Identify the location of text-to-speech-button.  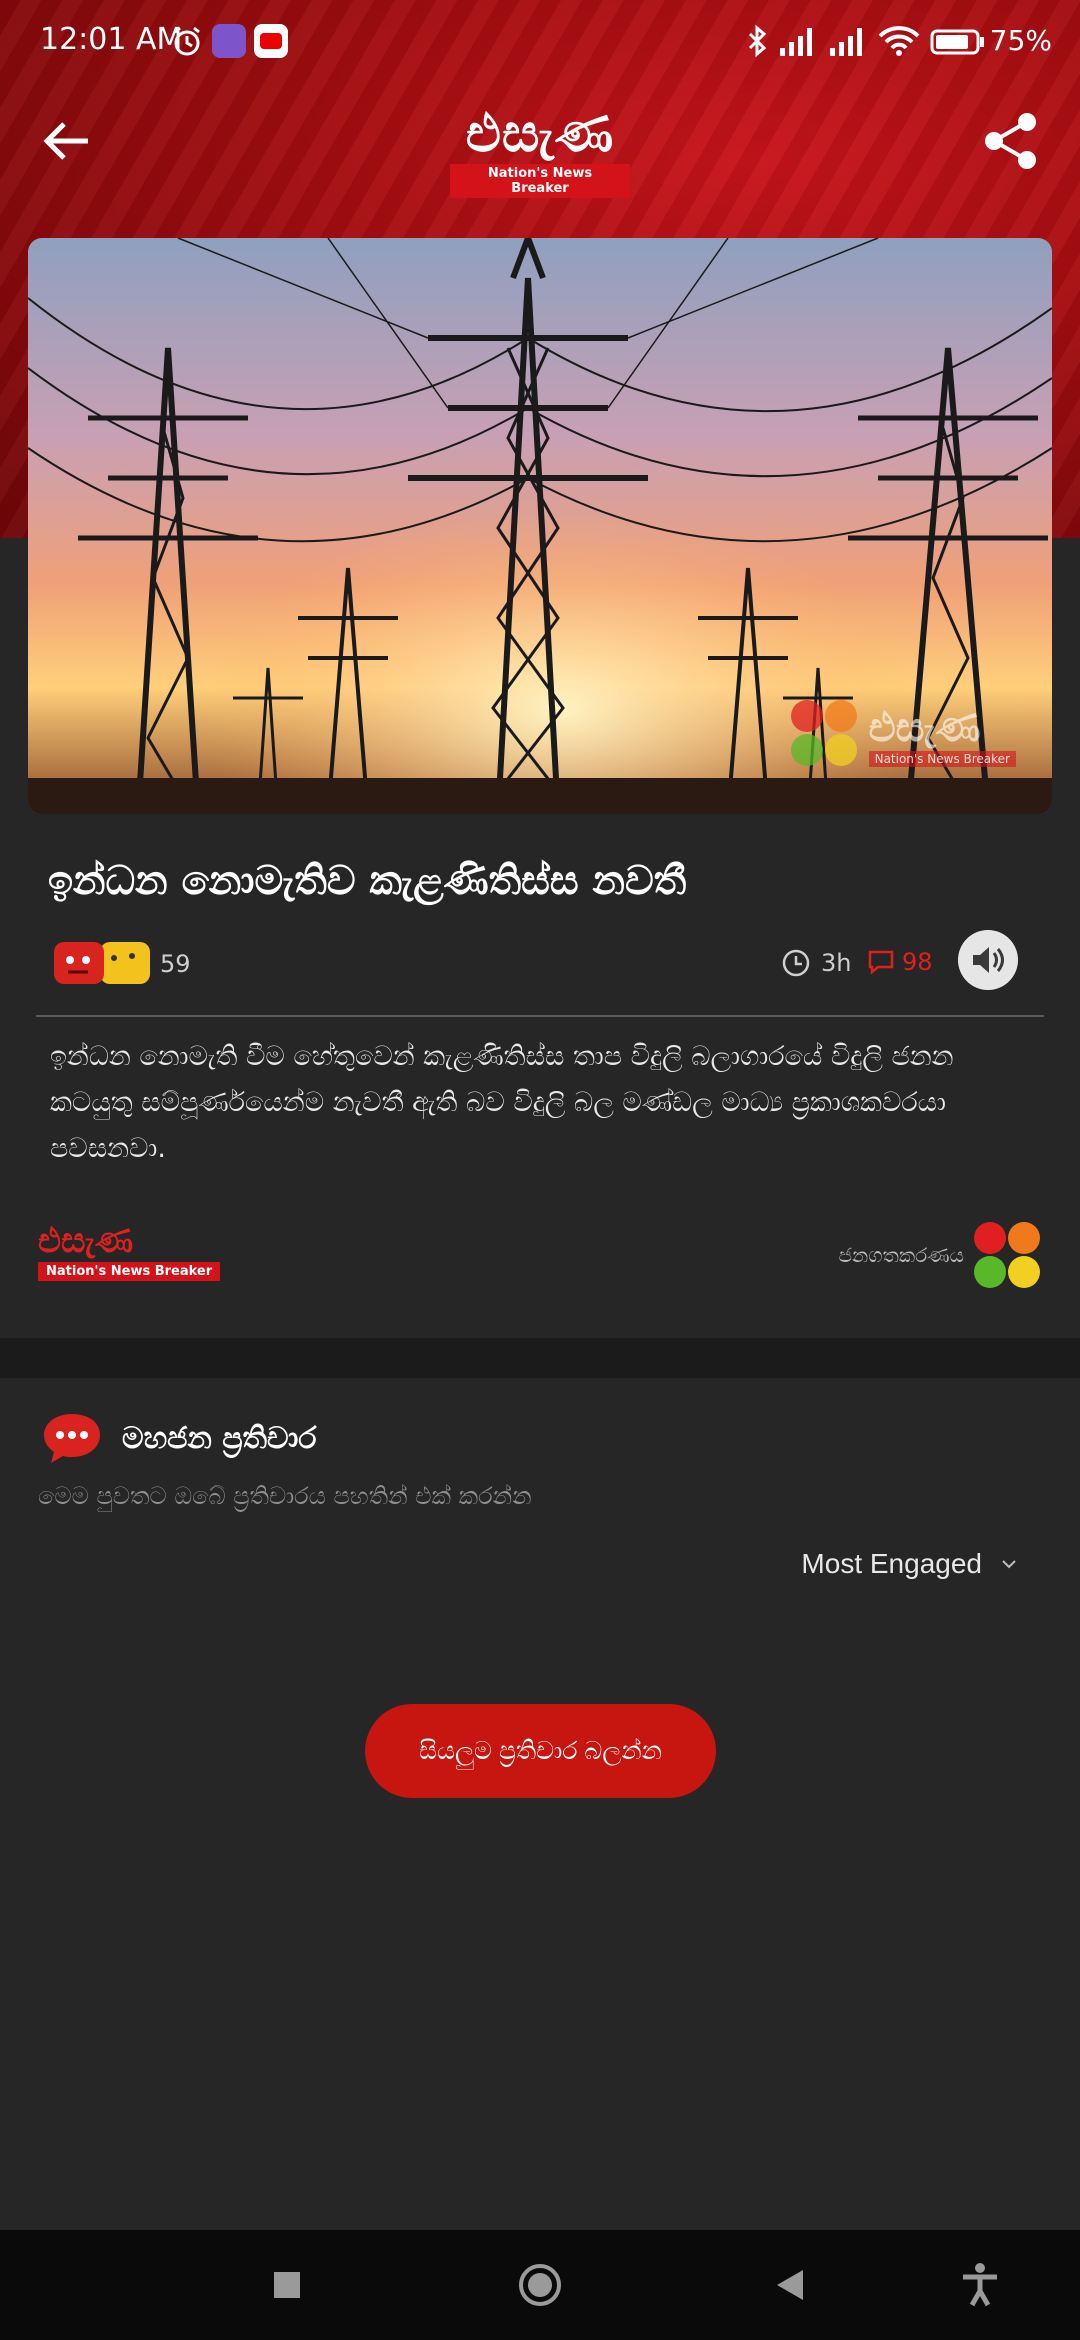
(988, 960).